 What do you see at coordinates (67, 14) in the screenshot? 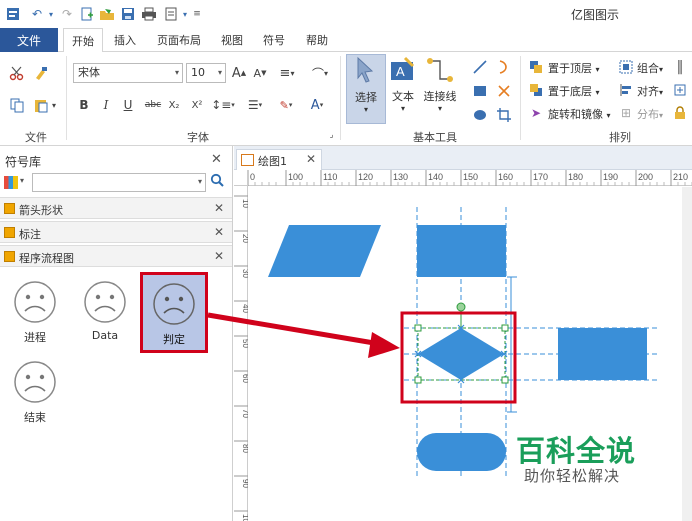
I see `redo-icon: ↷` at bounding box center [67, 14].